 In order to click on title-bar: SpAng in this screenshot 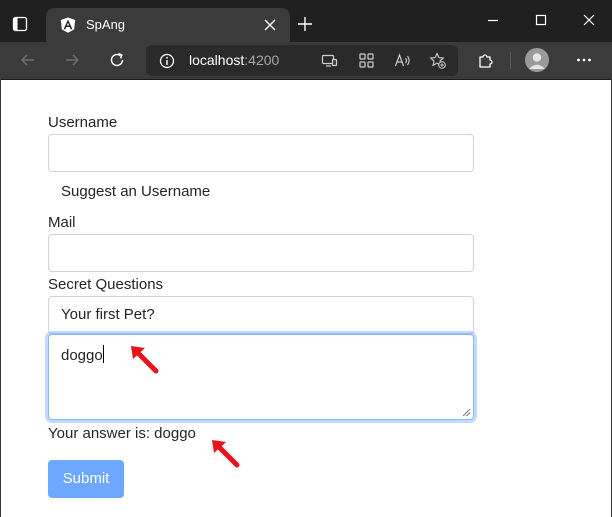, I will do `click(306, 21)`.